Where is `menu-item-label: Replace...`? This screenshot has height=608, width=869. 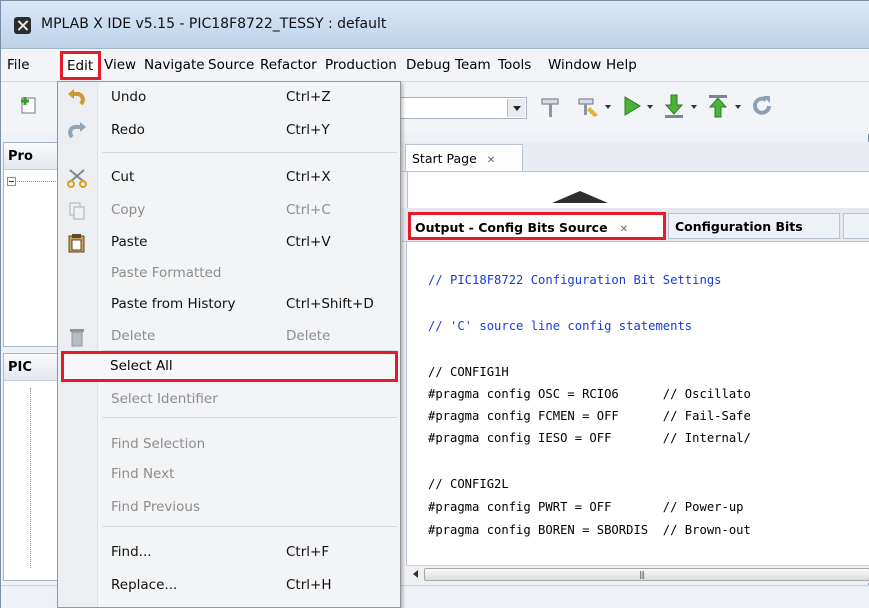
menu-item-label: Replace... is located at coordinates (144, 585).